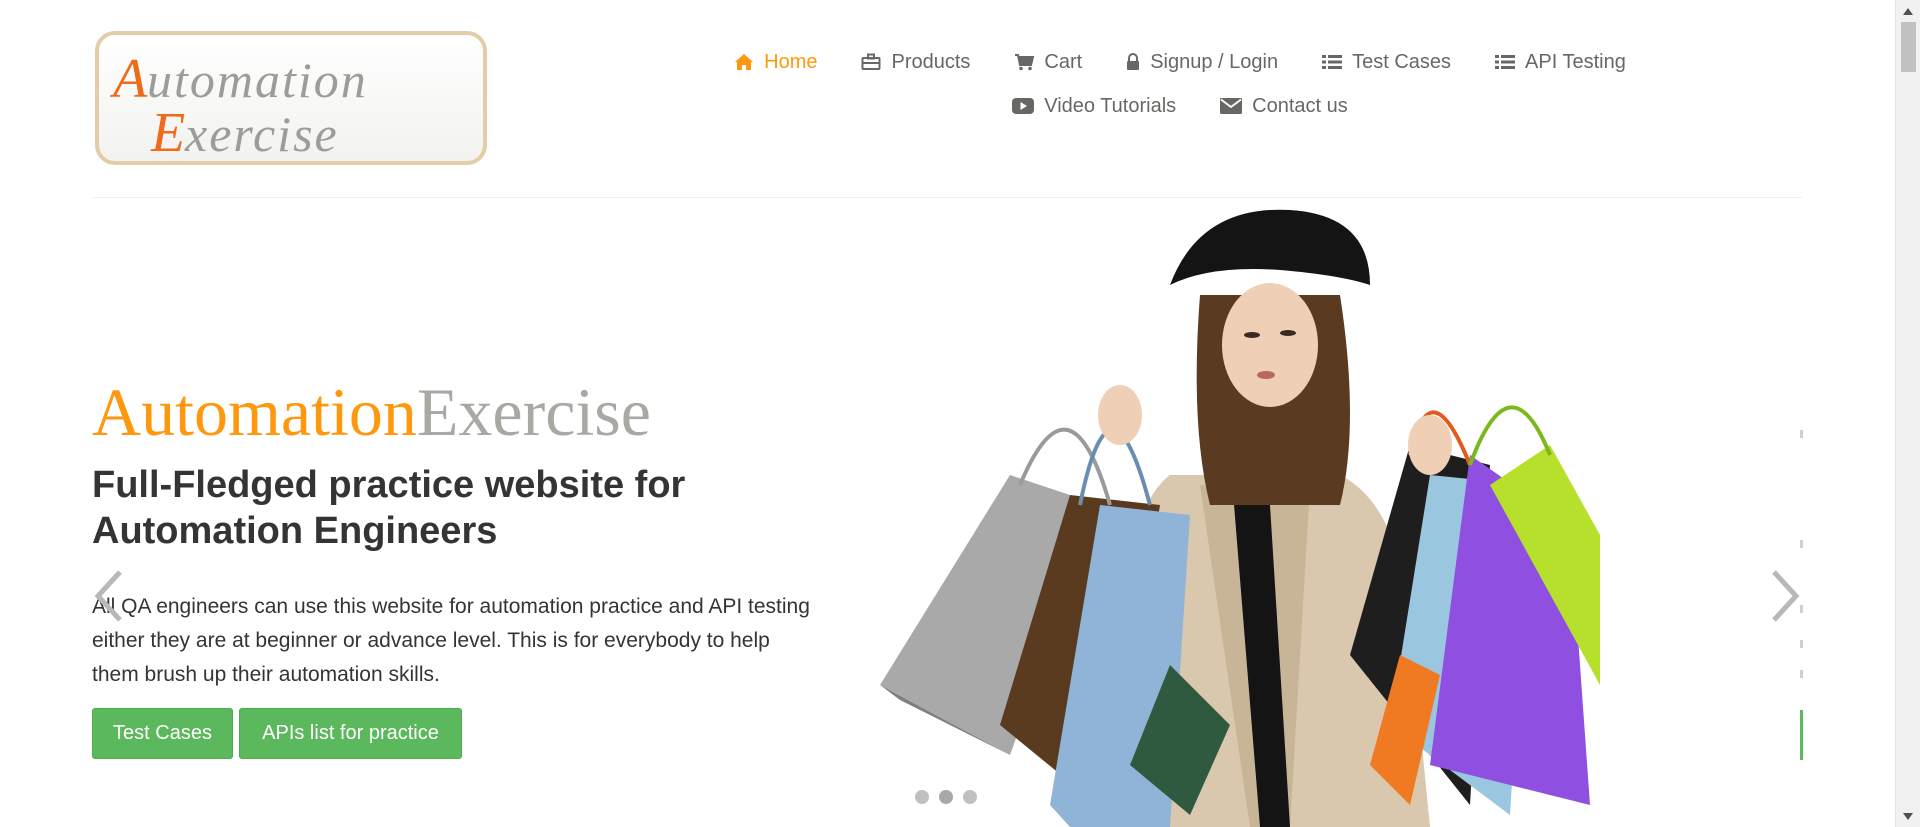 This screenshot has width=1920, height=827. Describe the element at coordinates (1063, 61) in the screenshot. I see `nav-label: Cart` at that location.